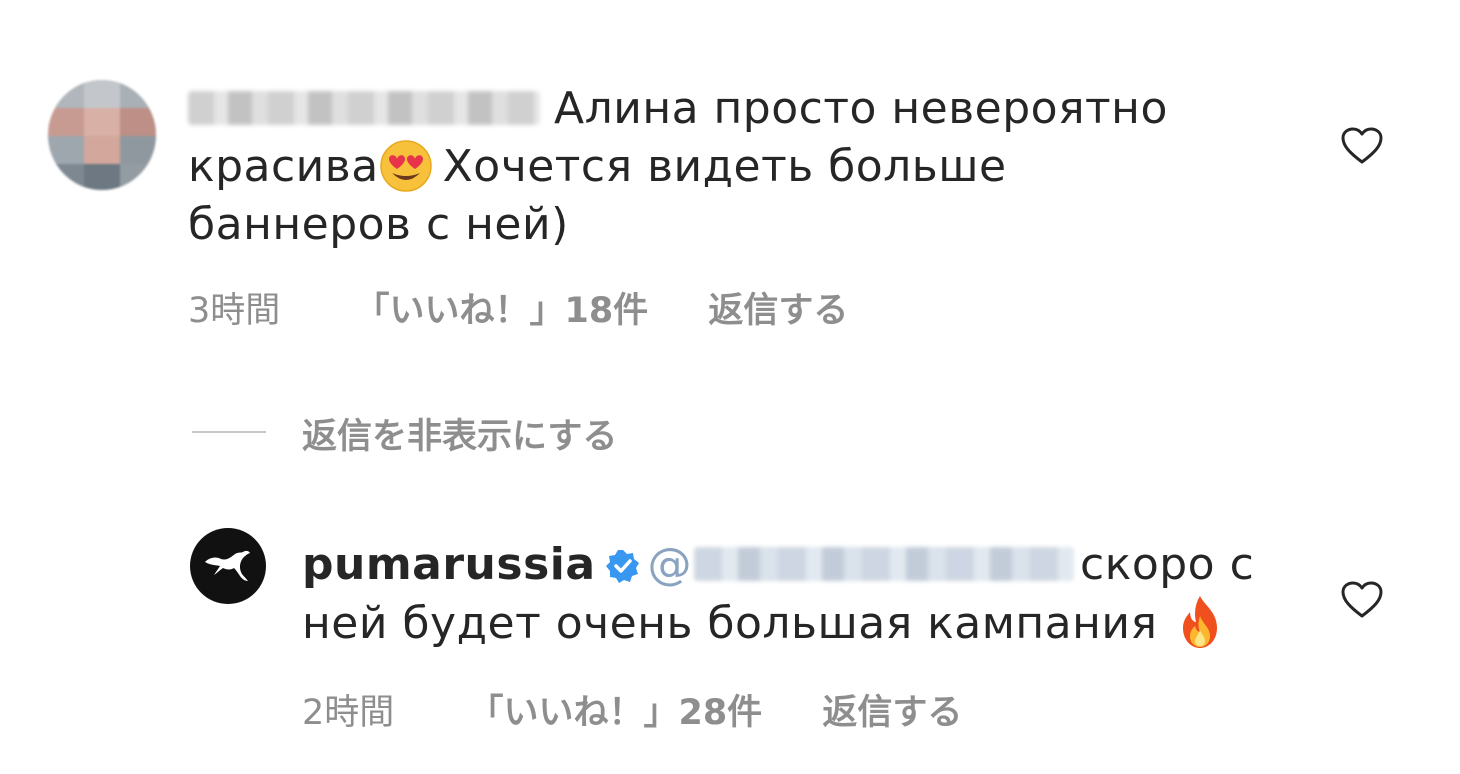  What do you see at coordinates (622, 566) in the screenshot?
I see `verified-badge-icon` at bounding box center [622, 566].